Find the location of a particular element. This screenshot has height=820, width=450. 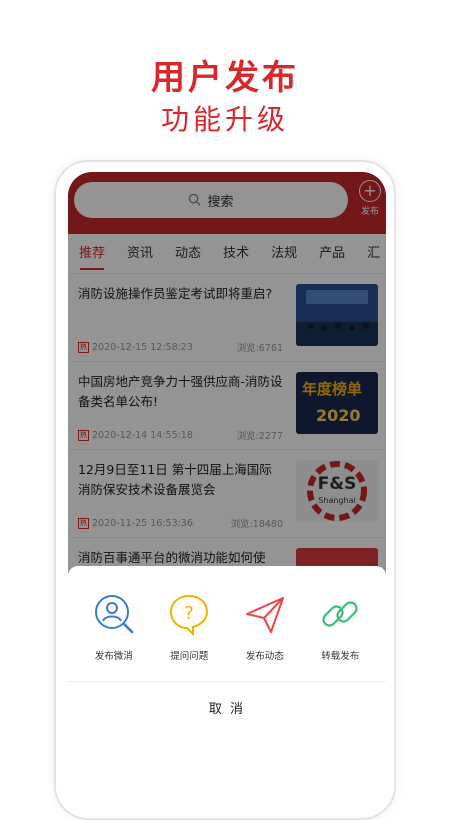

ask-question-button: ? 提问问题 is located at coordinates (189, 627).